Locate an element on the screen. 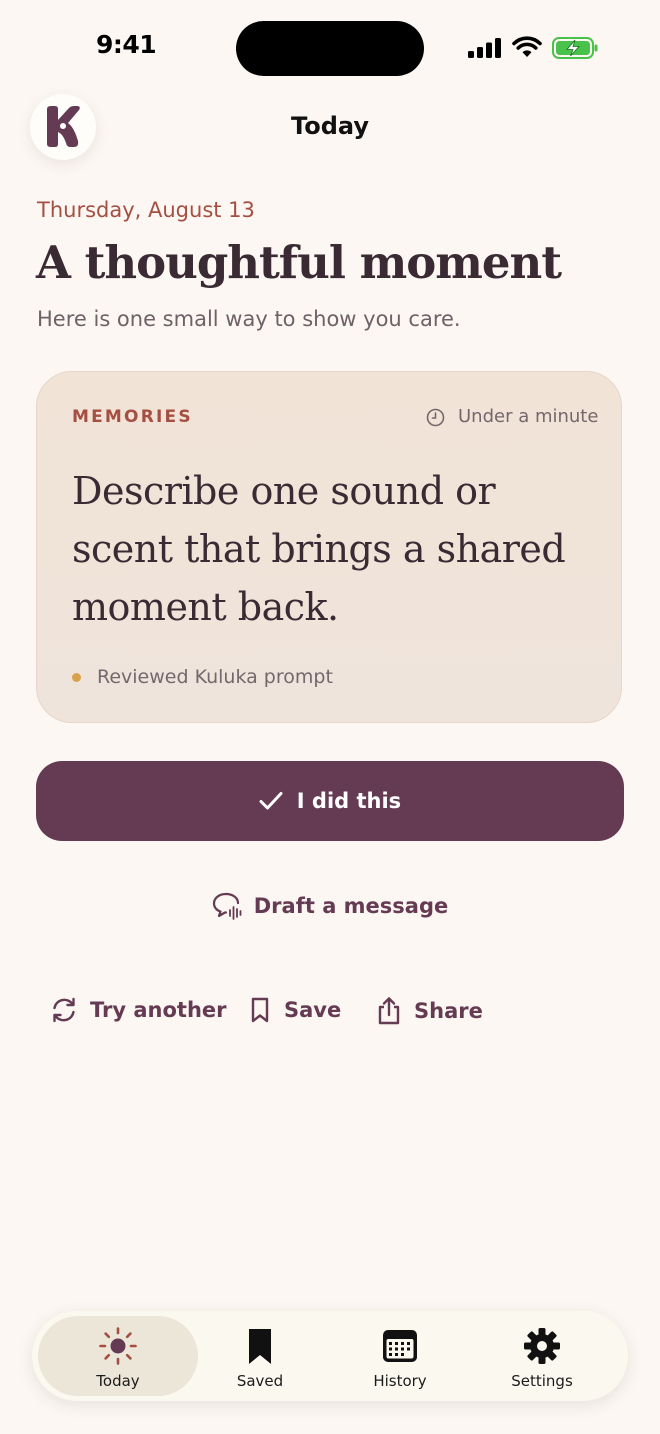 The width and height of the screenshot is (660, 1434). tab-settings-label: Settings is located at coordinates (542, 1381).